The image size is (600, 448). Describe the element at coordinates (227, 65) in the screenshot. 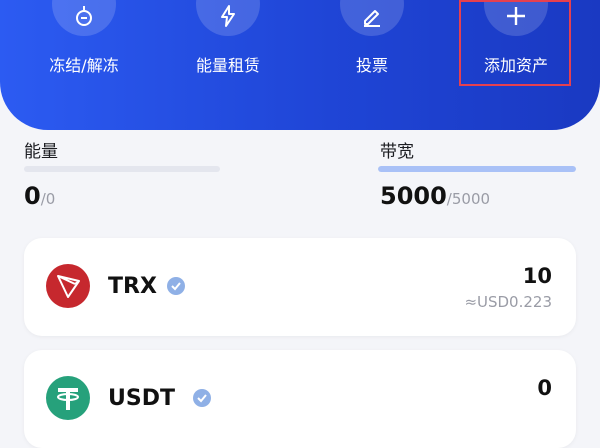

I see `energy-rental-label: 能量租赁` at that location.